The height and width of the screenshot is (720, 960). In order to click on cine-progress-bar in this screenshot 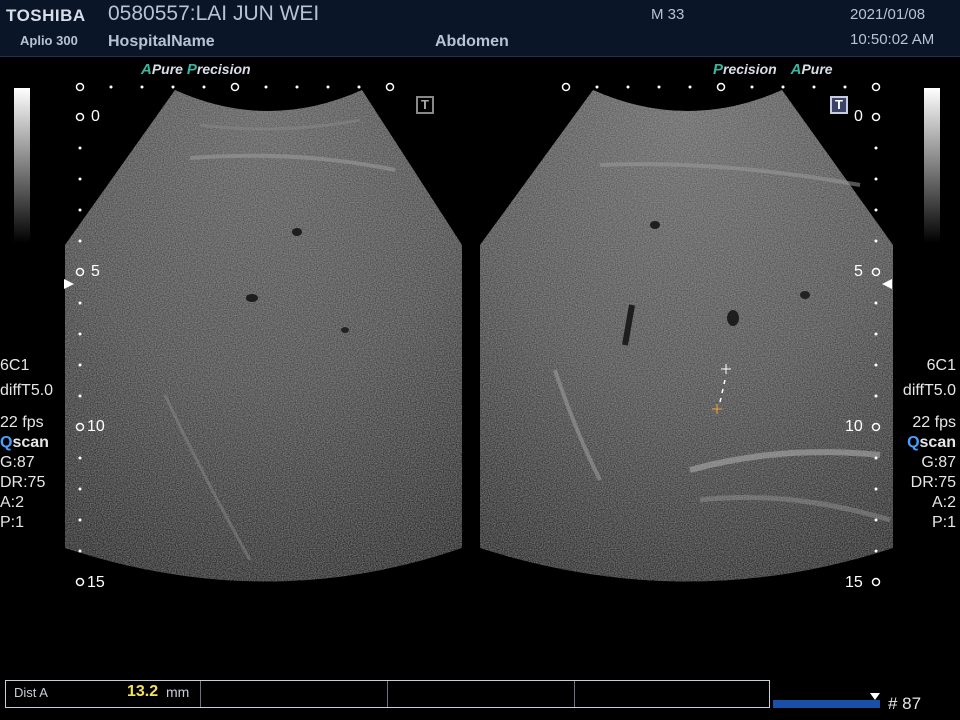, I will do `click(826, 704)`.